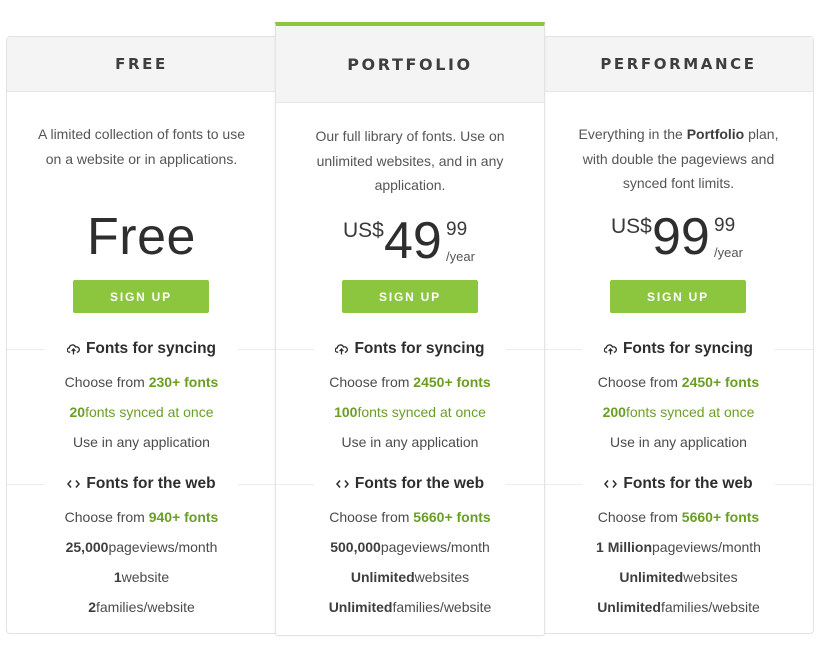  What do you see at coordinates (678, 64) in the screenshot?
I see `plan-header: PERFORMANCE` at bounding box center [678, 64].